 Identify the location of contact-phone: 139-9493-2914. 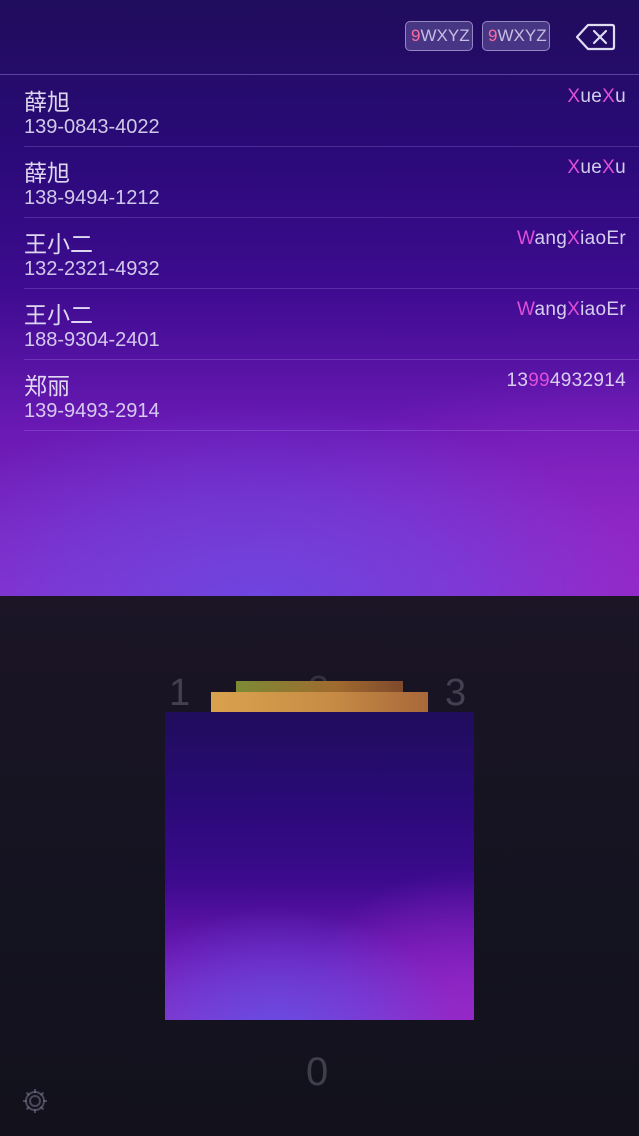
(92, 411).